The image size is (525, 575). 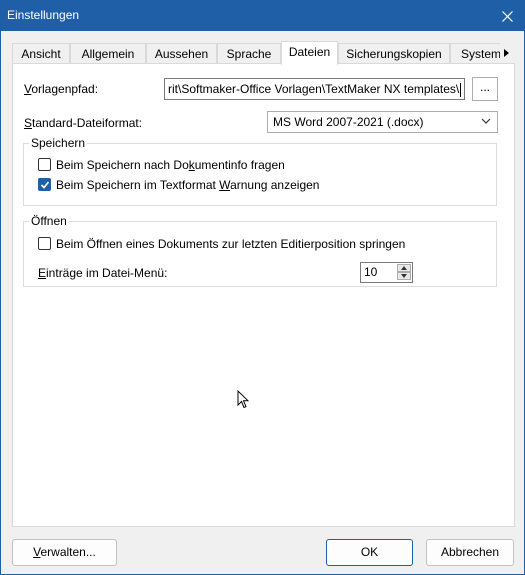 I want to click on tab-system: System, so click(x=476, y=54).